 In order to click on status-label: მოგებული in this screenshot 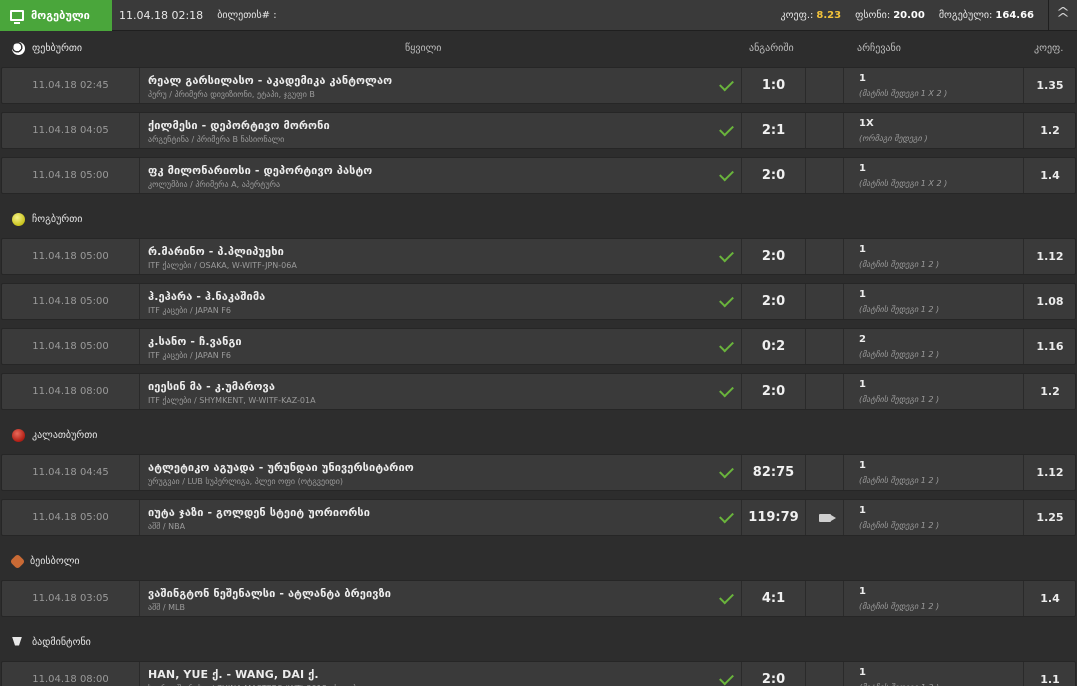, I will do `click(60, 15)`.